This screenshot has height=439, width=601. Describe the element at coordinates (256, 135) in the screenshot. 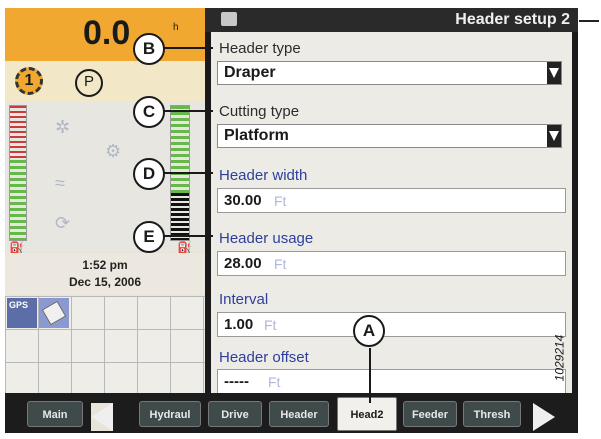

I see `cutting-type-value: Platform` at that location.